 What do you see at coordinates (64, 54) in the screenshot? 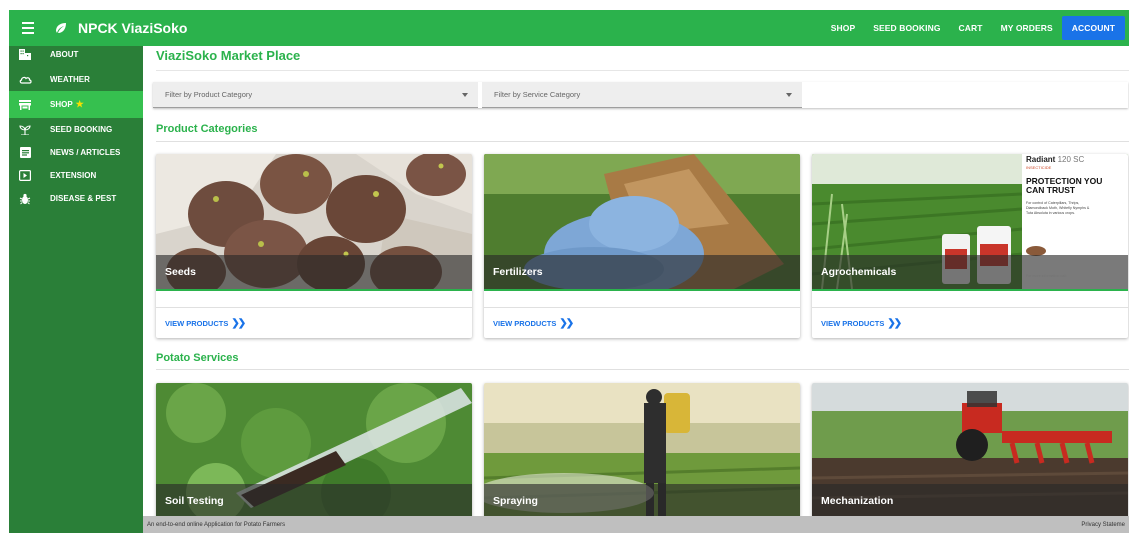
I see `sidebar-item-label: ABOUT` at bounding box center [64, 54].